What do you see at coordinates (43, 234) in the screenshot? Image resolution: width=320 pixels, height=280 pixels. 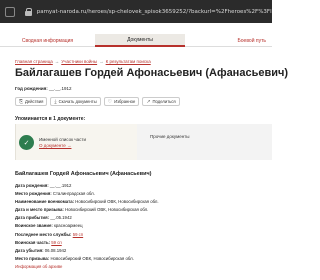 I see `detail-label: Последнее место службы:` at bounding box center [43, 234].